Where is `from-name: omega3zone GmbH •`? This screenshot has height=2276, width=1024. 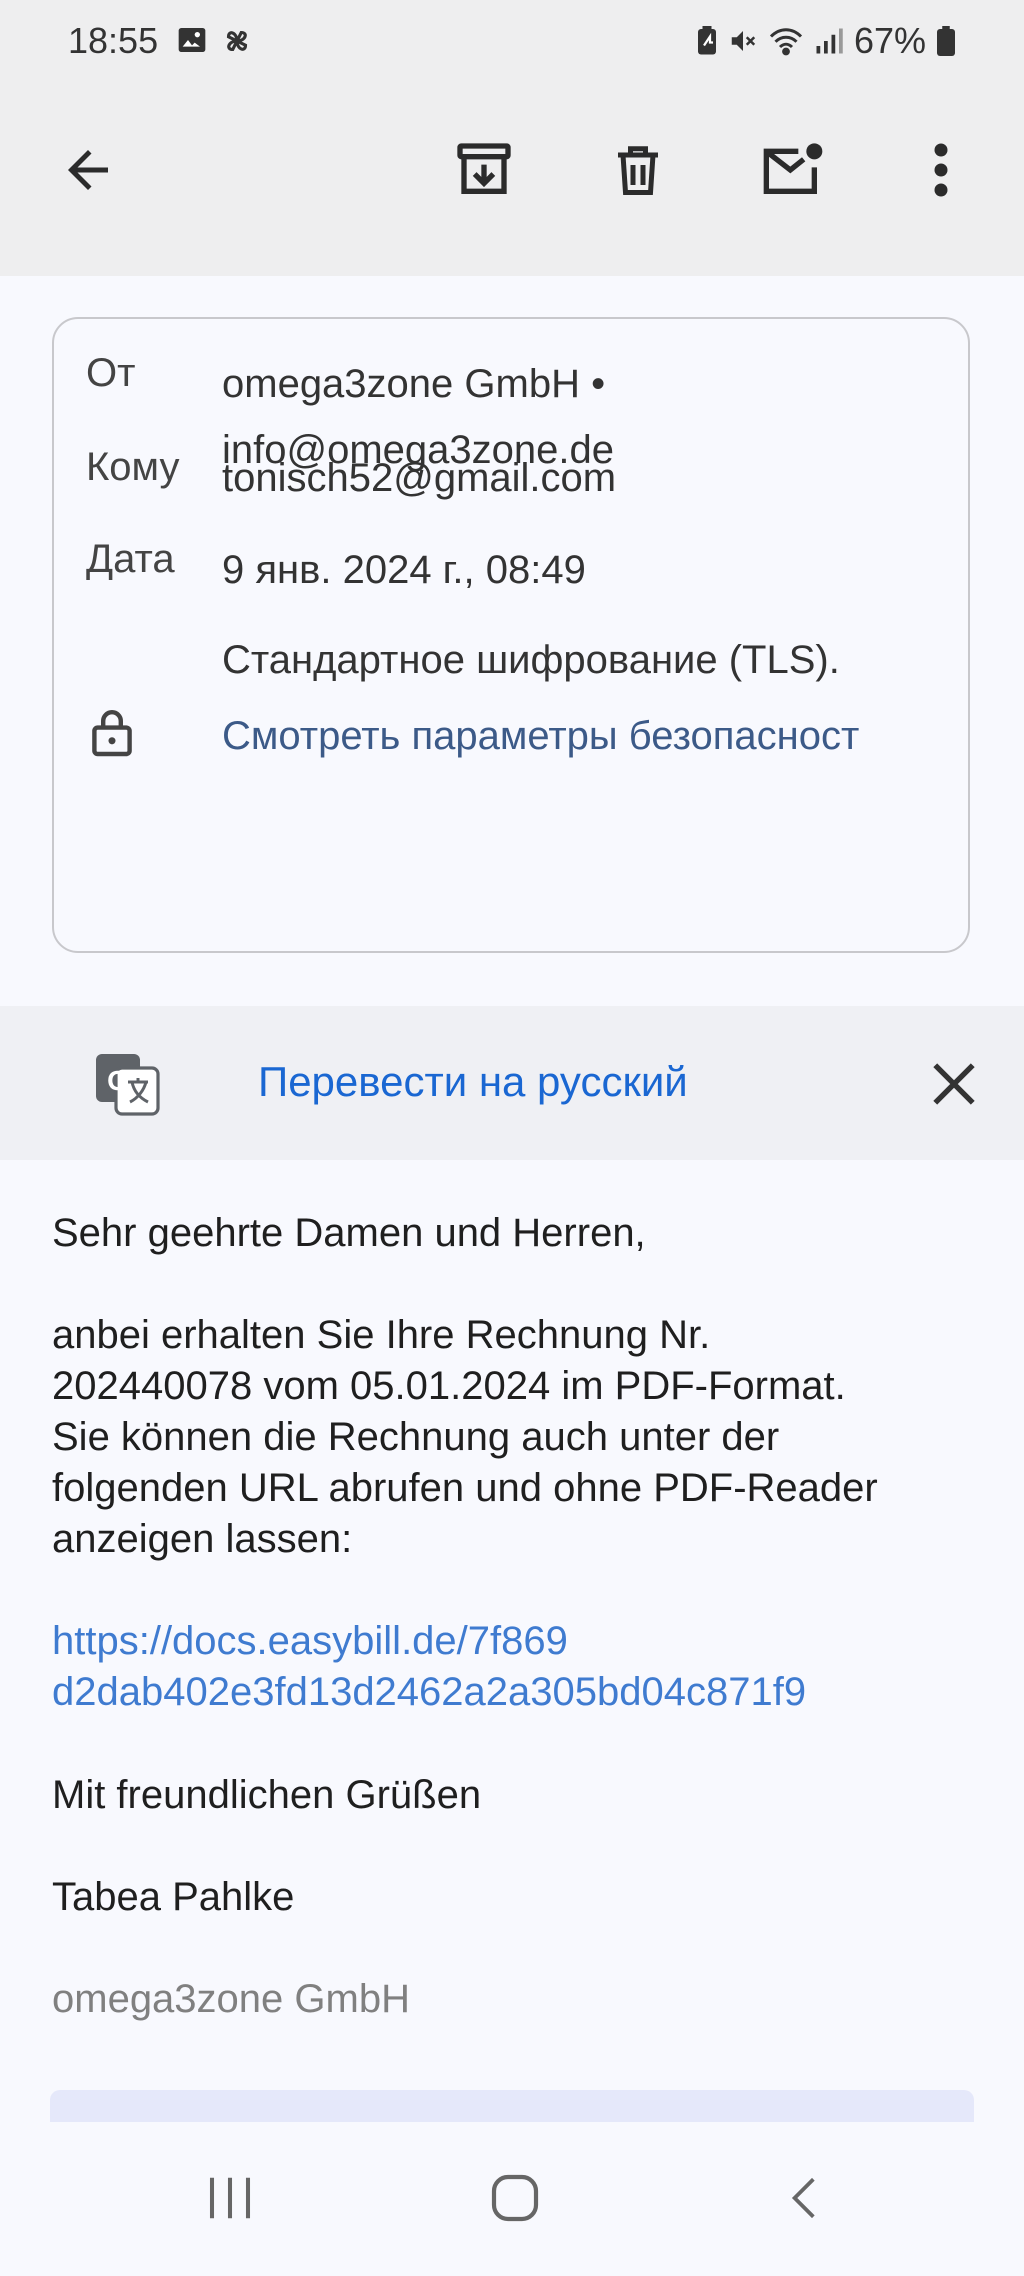
from-name: omega3zone GmbH • is located at coordinates (414, 384).